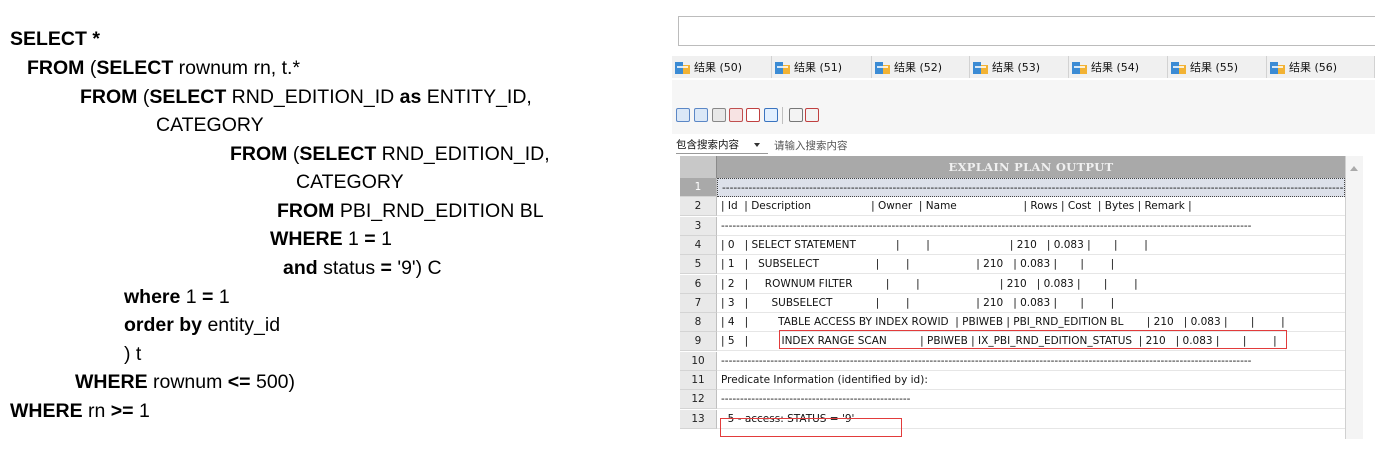 This screenshot has width=1375, height=455. Describe the element at coordinates (771, 115) in the screenshot. I see `search-icon` at that location.